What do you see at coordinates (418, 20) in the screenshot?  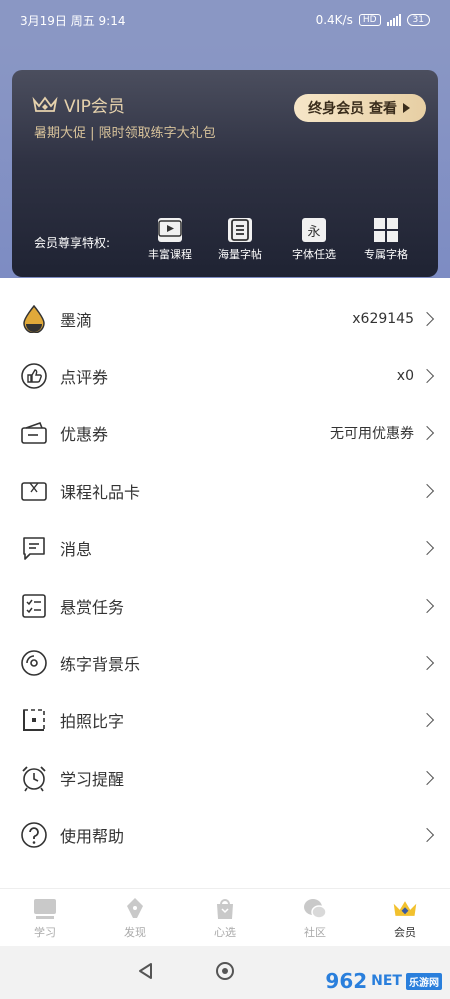 I see `battery-icon: 31` at bounding box center [418, 20].